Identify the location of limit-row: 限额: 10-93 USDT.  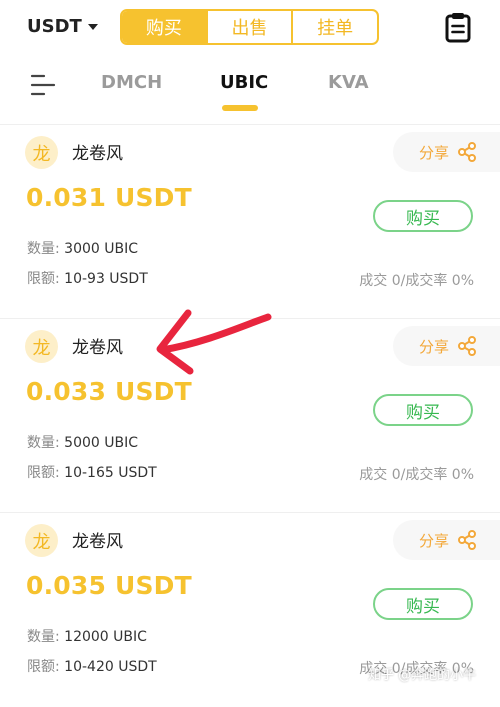
(87, 278).